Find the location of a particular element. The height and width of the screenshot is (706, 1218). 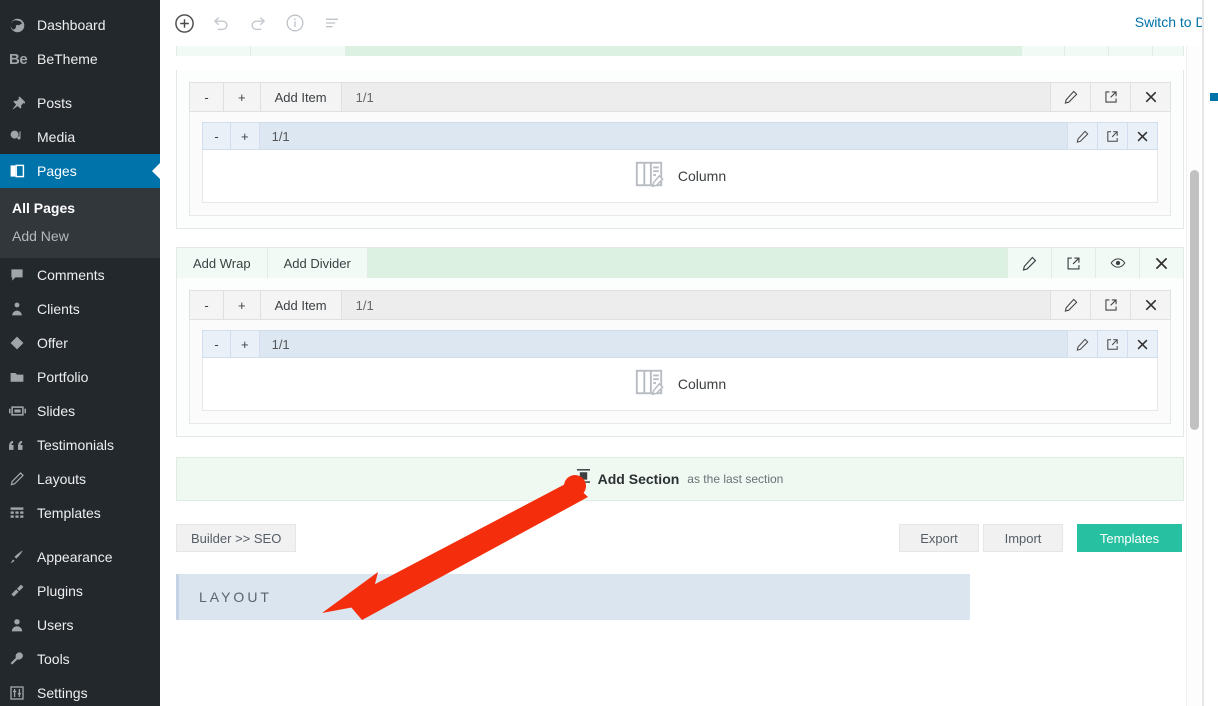

export-button: Export is located at coordinates (939, 538).